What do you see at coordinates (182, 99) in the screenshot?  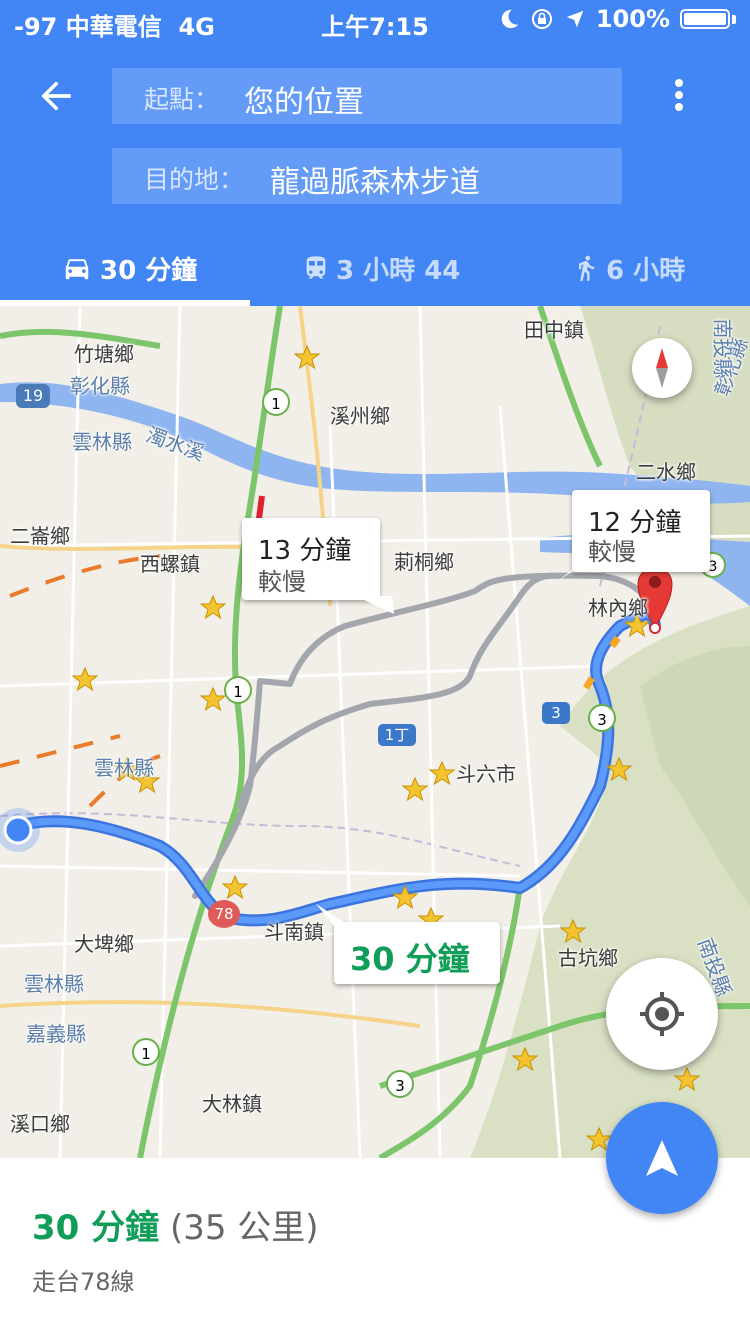 I see `origin-label: 起點：` at bounding box center [182, 99].